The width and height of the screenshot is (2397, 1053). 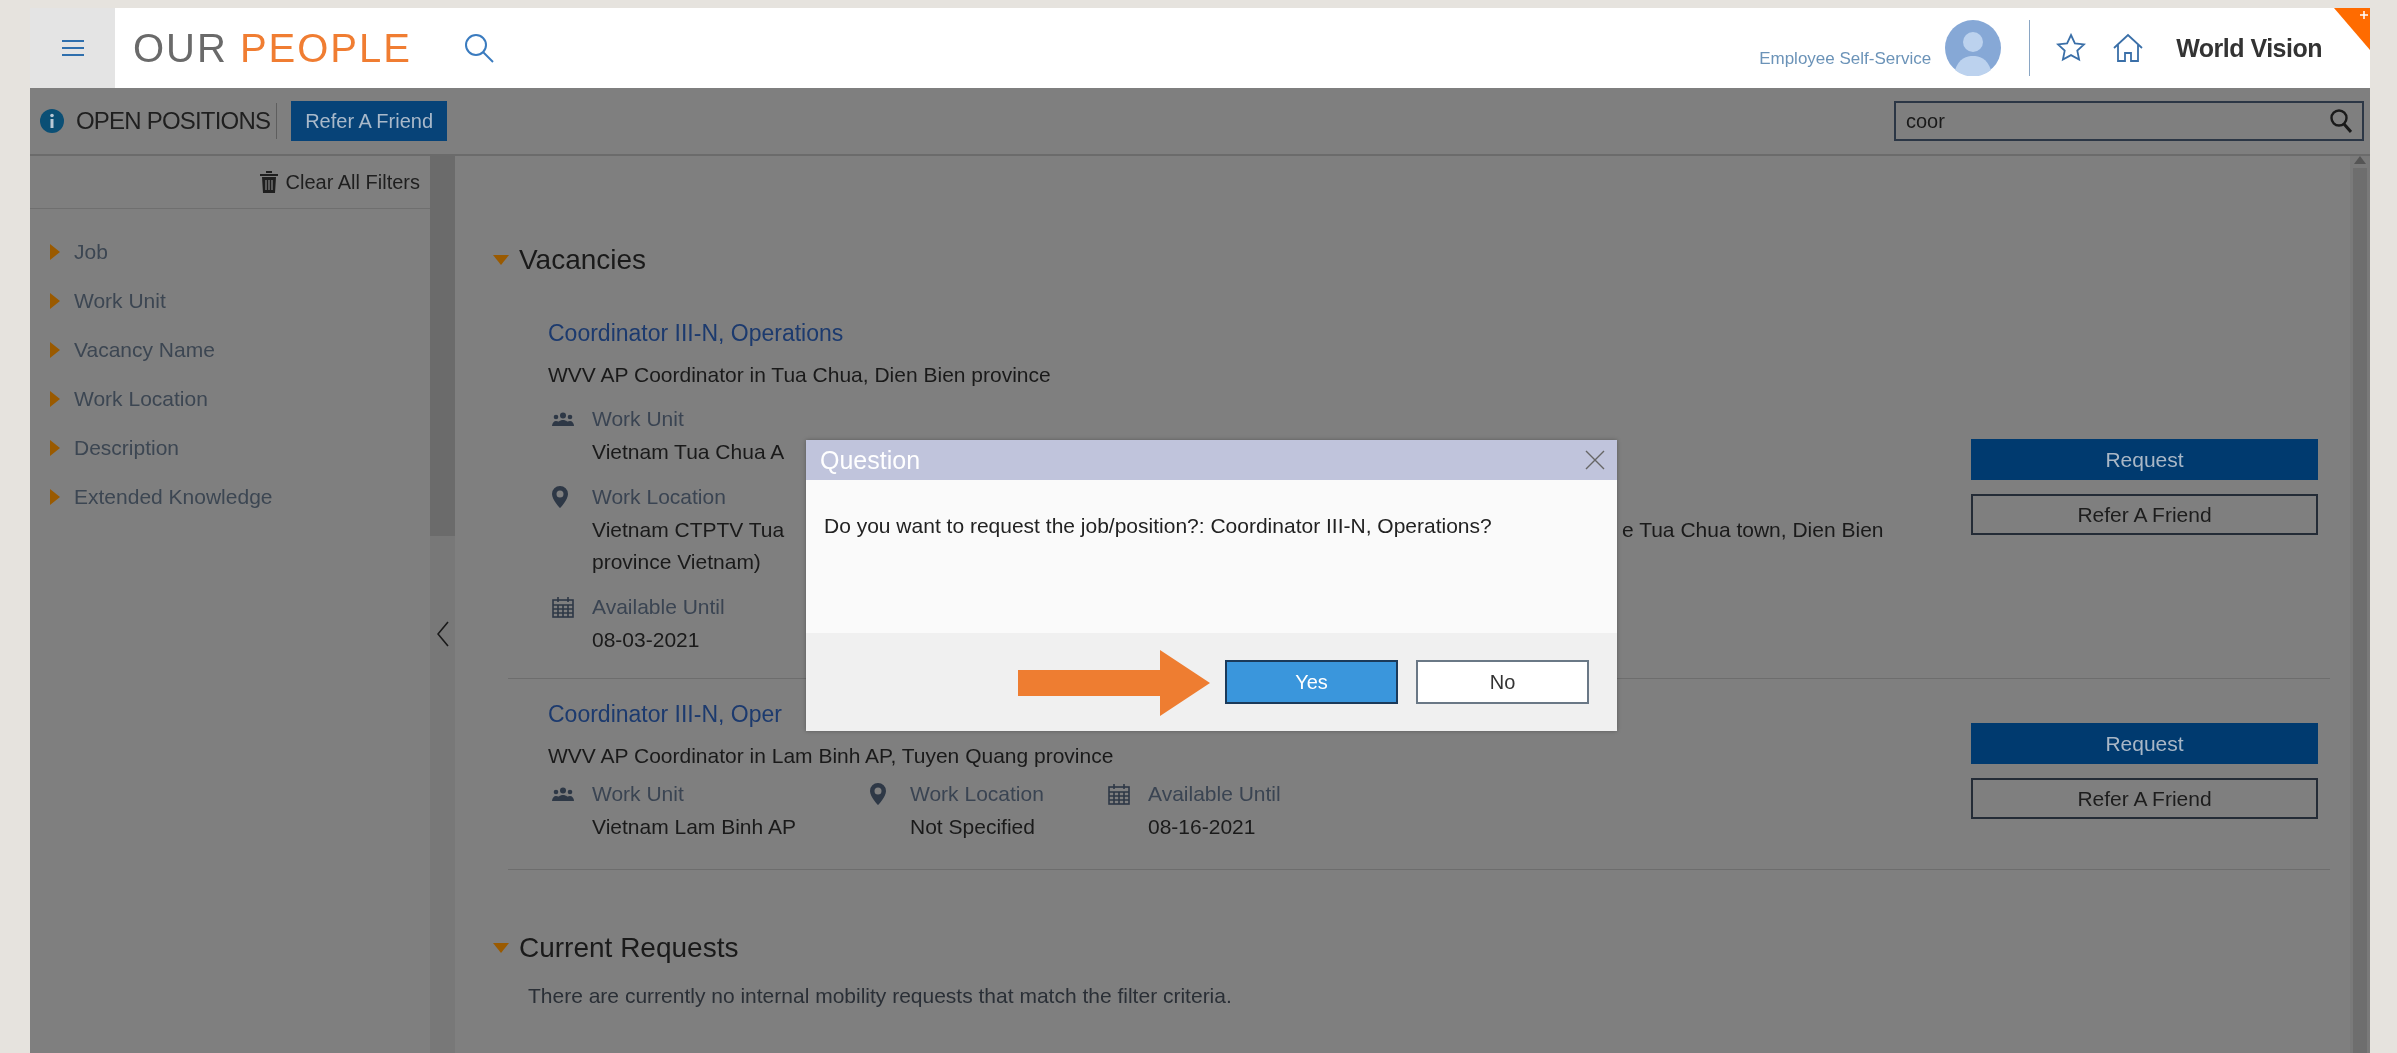 I want to click on star-icon, so click(x=2071, y=48).